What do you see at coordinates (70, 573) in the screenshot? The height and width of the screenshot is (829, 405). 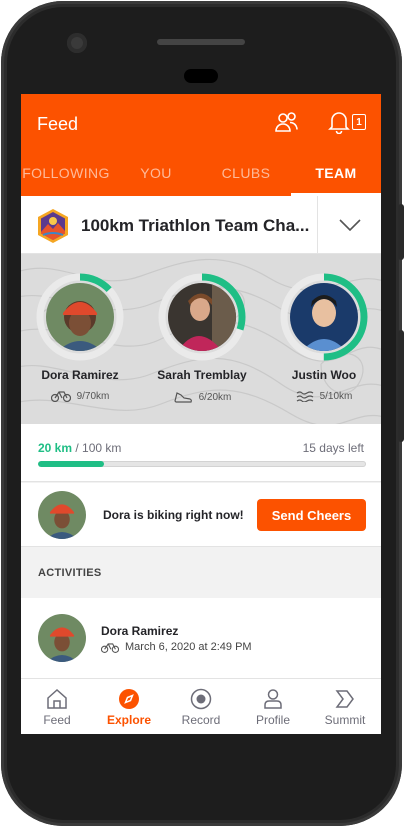 I see `section-title: ACTIVITIES` at bounding box center [70, 573].